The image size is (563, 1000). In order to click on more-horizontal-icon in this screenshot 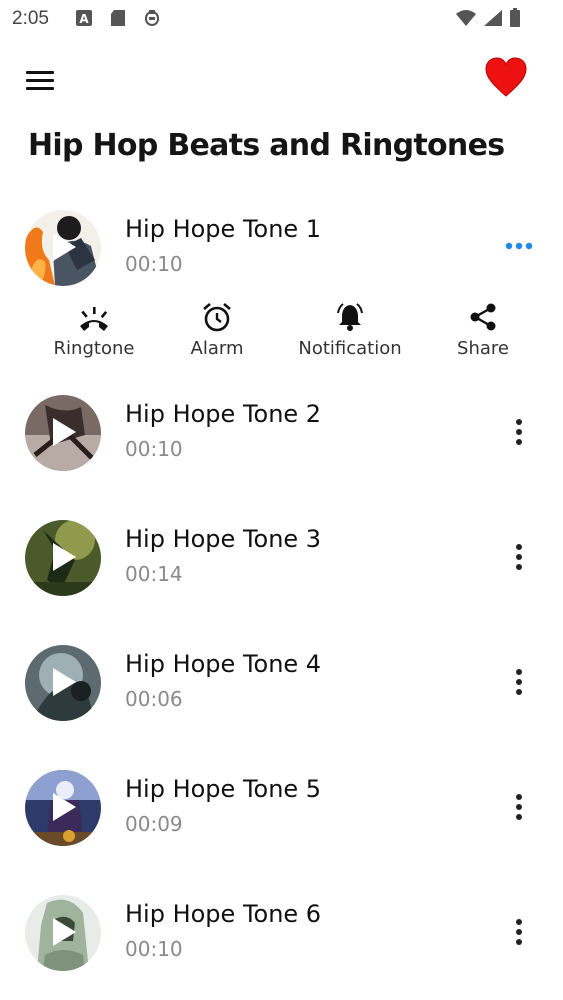, I will do `click(519, 246)`.